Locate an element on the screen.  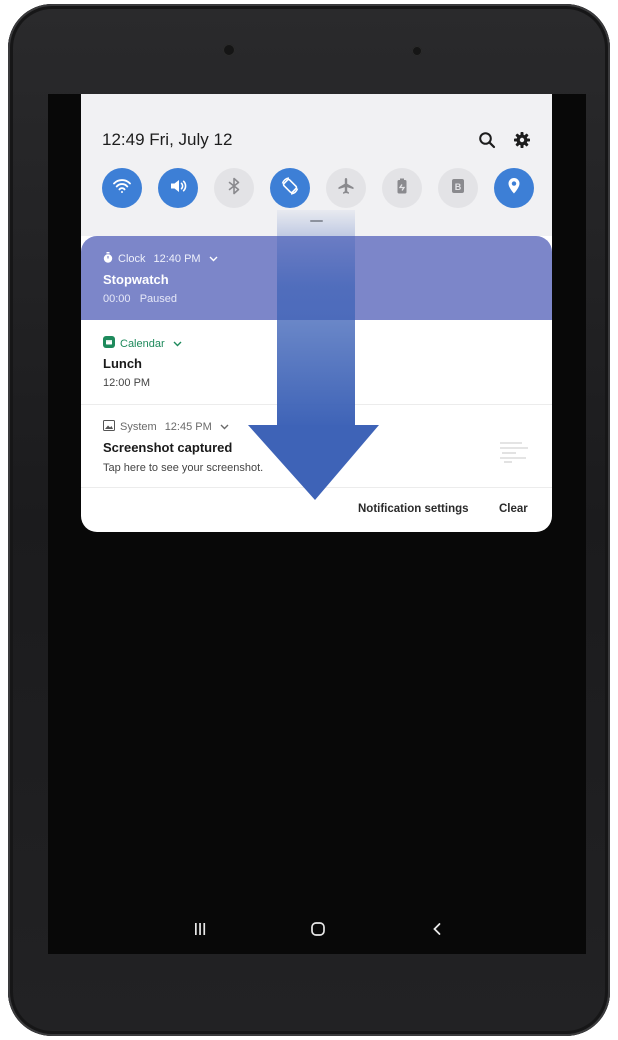
home-icon is located at coordinates (318, 931).